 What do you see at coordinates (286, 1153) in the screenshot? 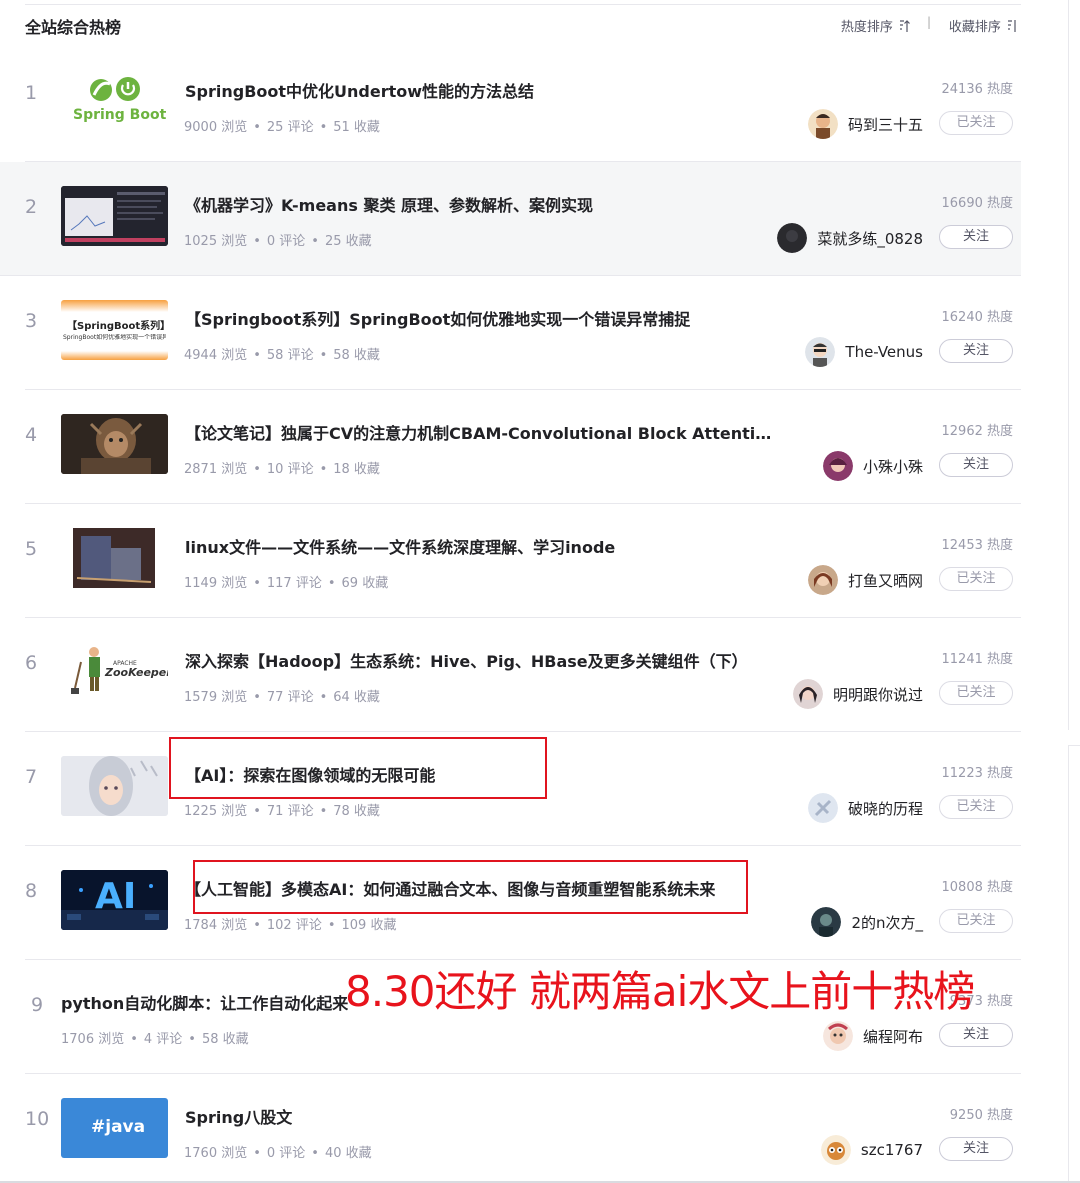
I see `comment-count: 0 评论` at bounding box center [286, 1153].